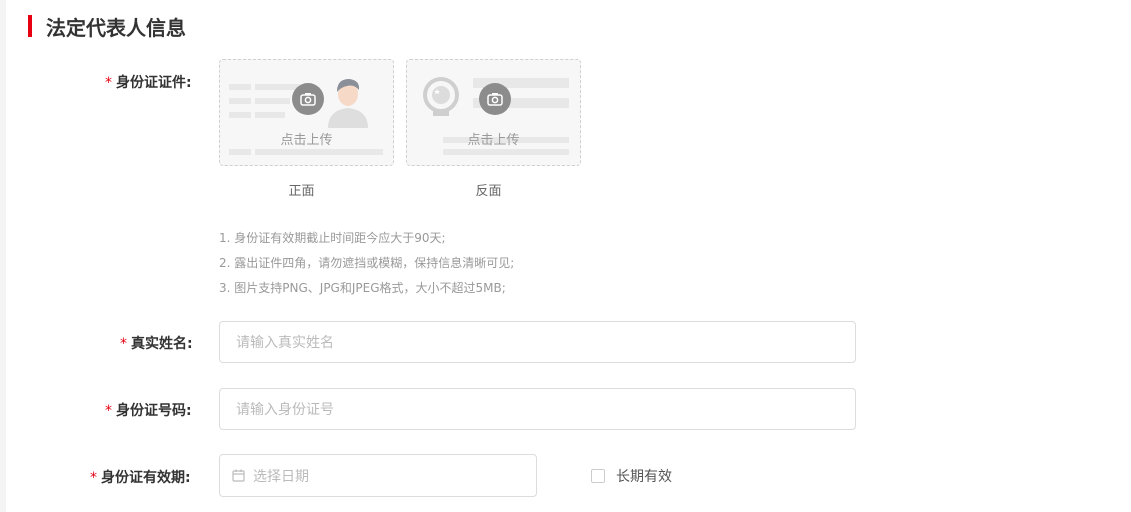  What do you see at coordinates (348, 103) in the screenshot?
I see `person-avatar-icon` at bounding box center [348, 103].